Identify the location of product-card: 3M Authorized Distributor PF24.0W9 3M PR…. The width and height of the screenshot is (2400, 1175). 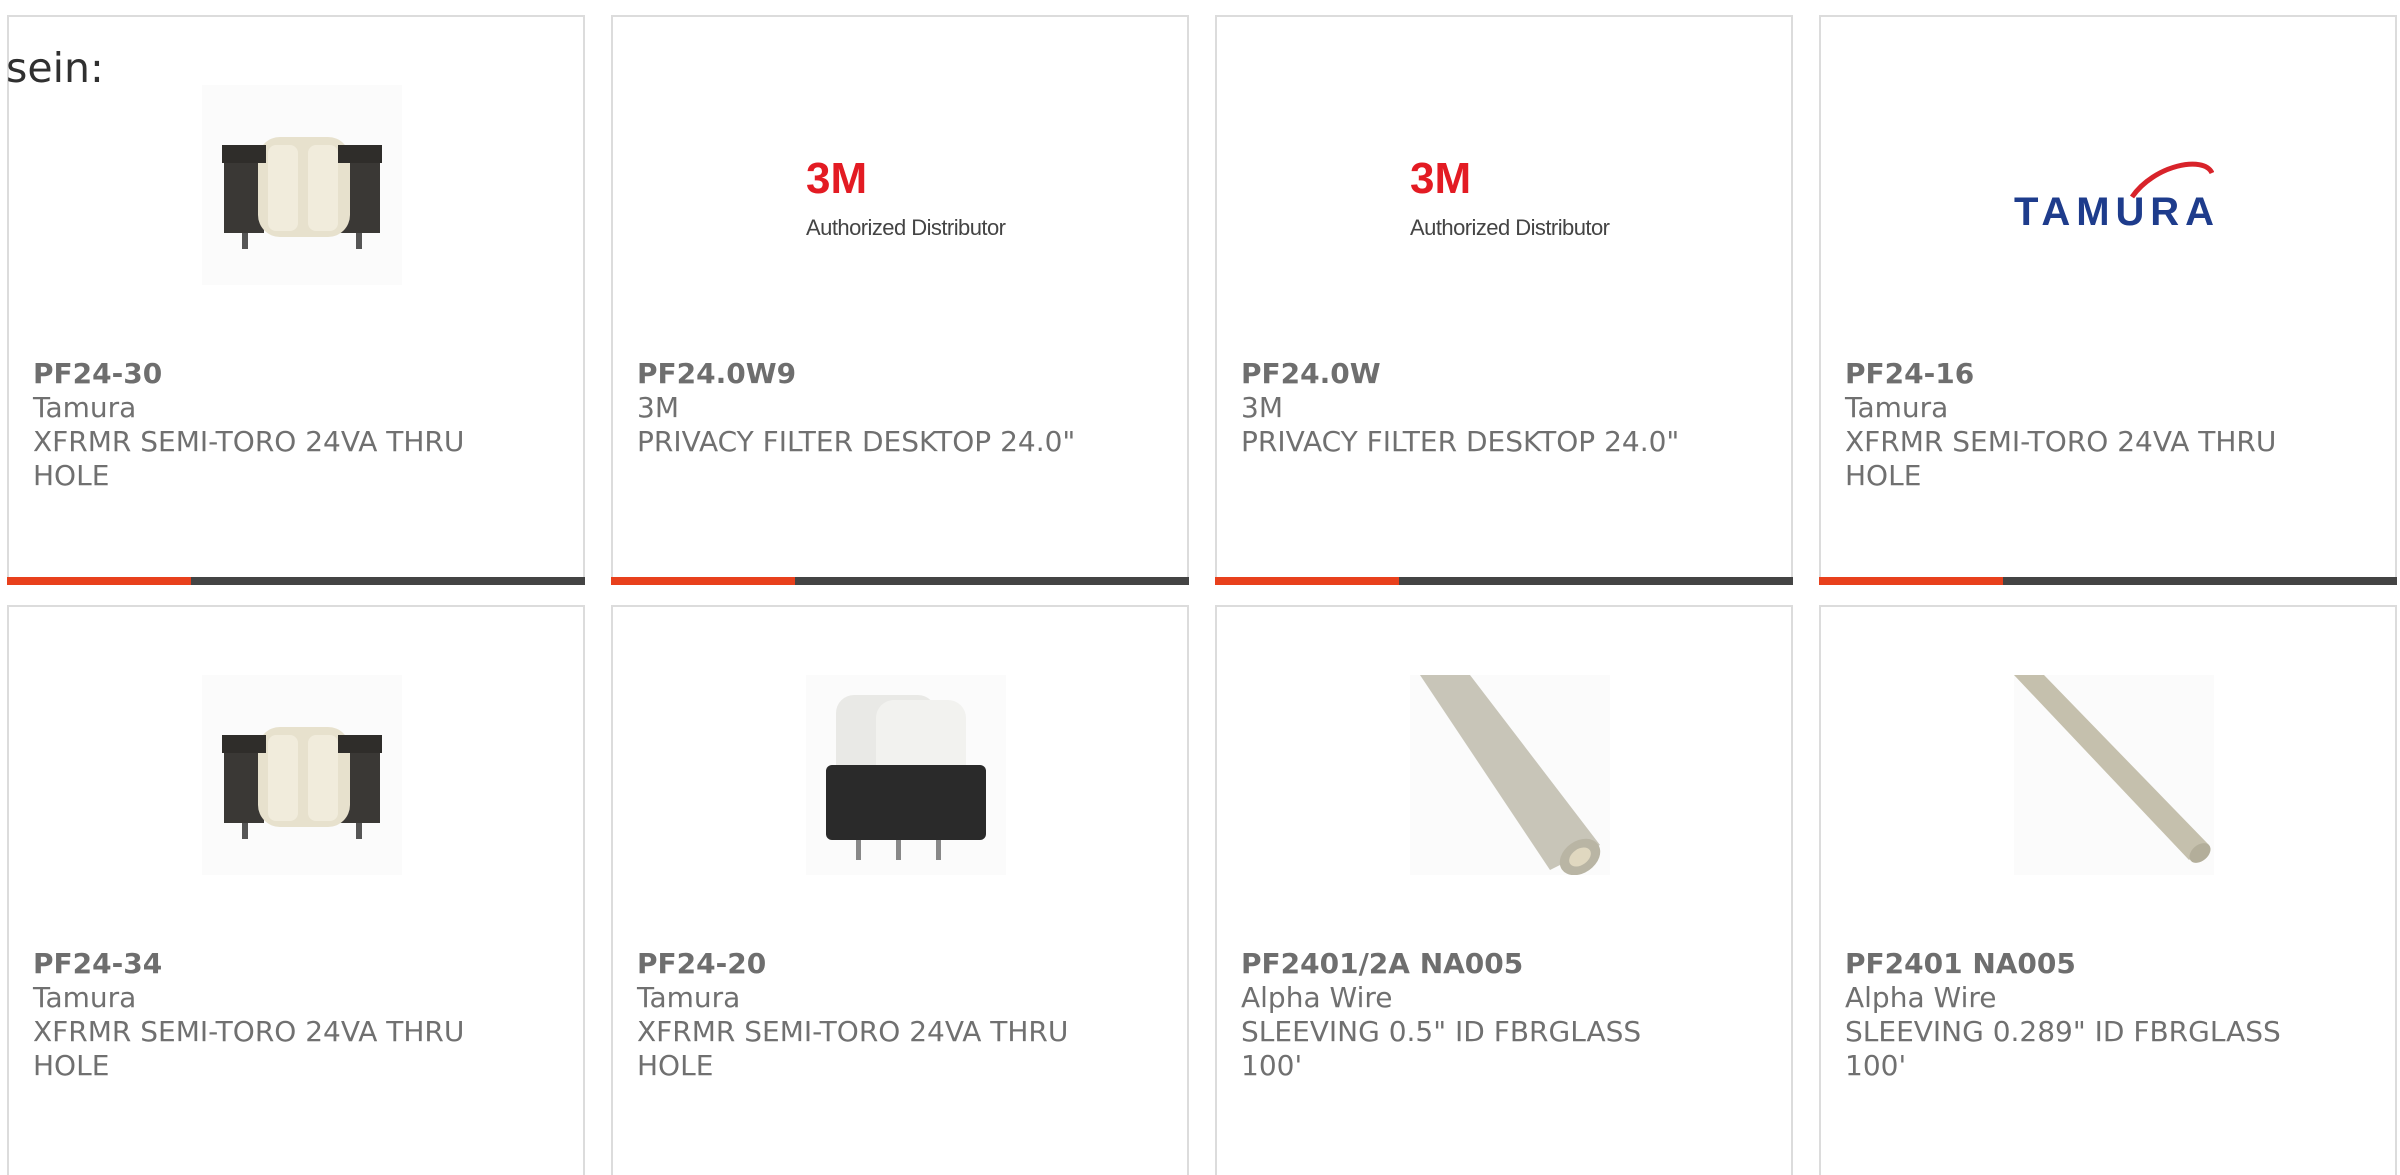
(900, 300).